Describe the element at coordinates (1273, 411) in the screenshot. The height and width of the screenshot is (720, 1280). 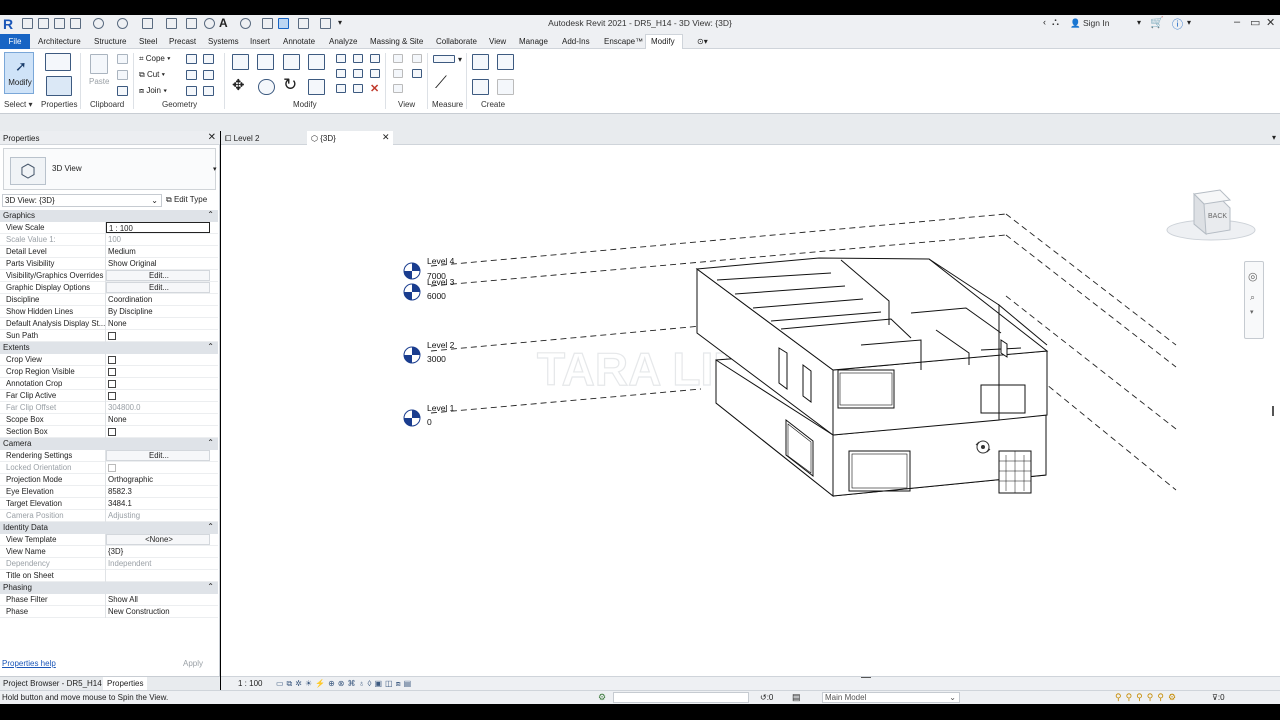
I see `scroll-indicator` at that location.